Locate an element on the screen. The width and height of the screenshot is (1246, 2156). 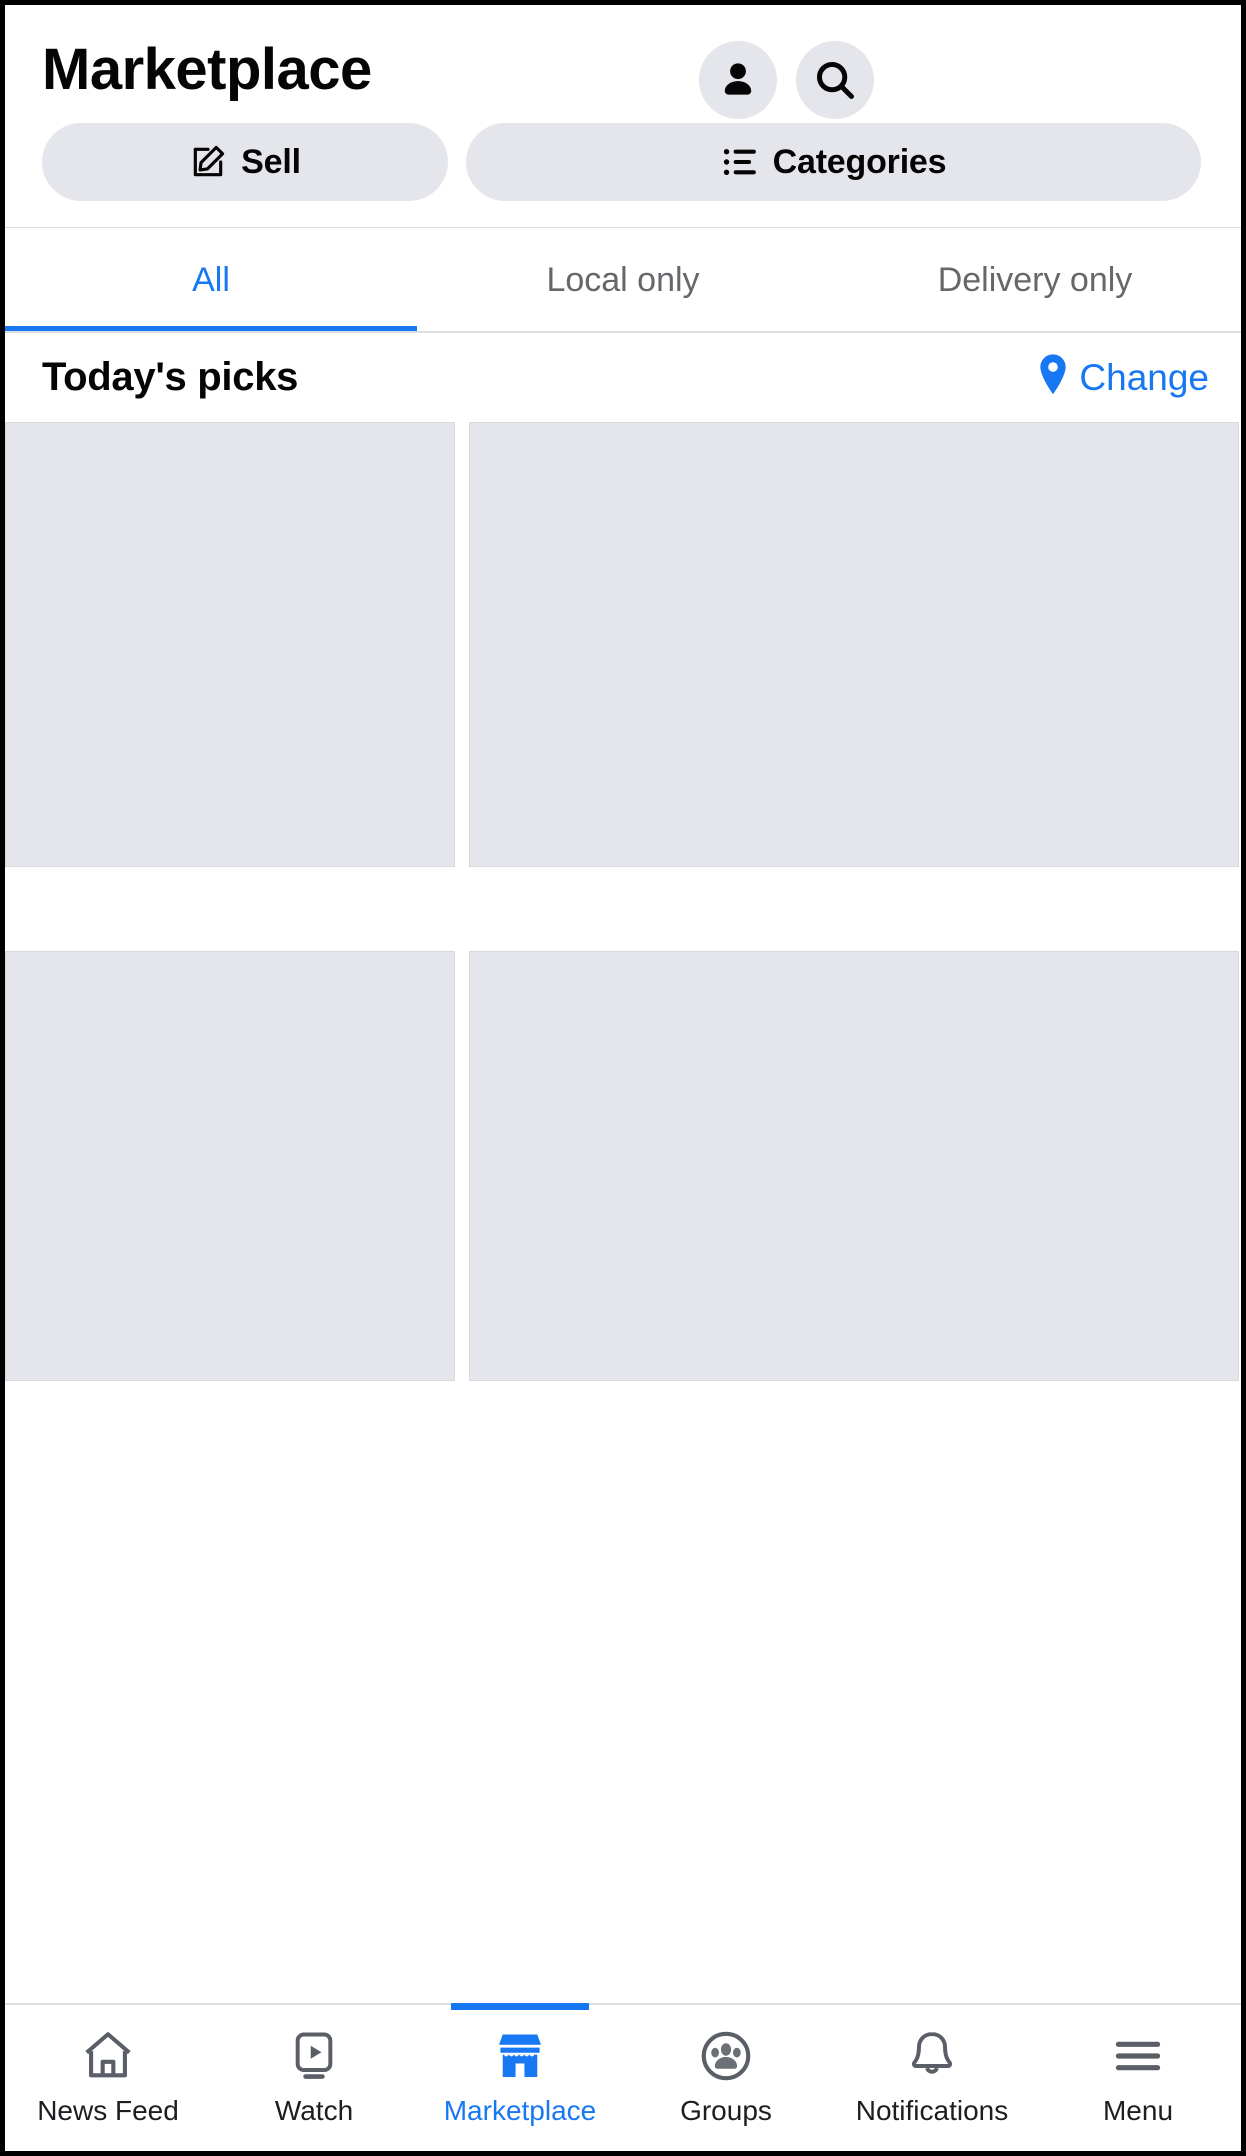
sell-button: Sell is located at coordinates (245, 162).